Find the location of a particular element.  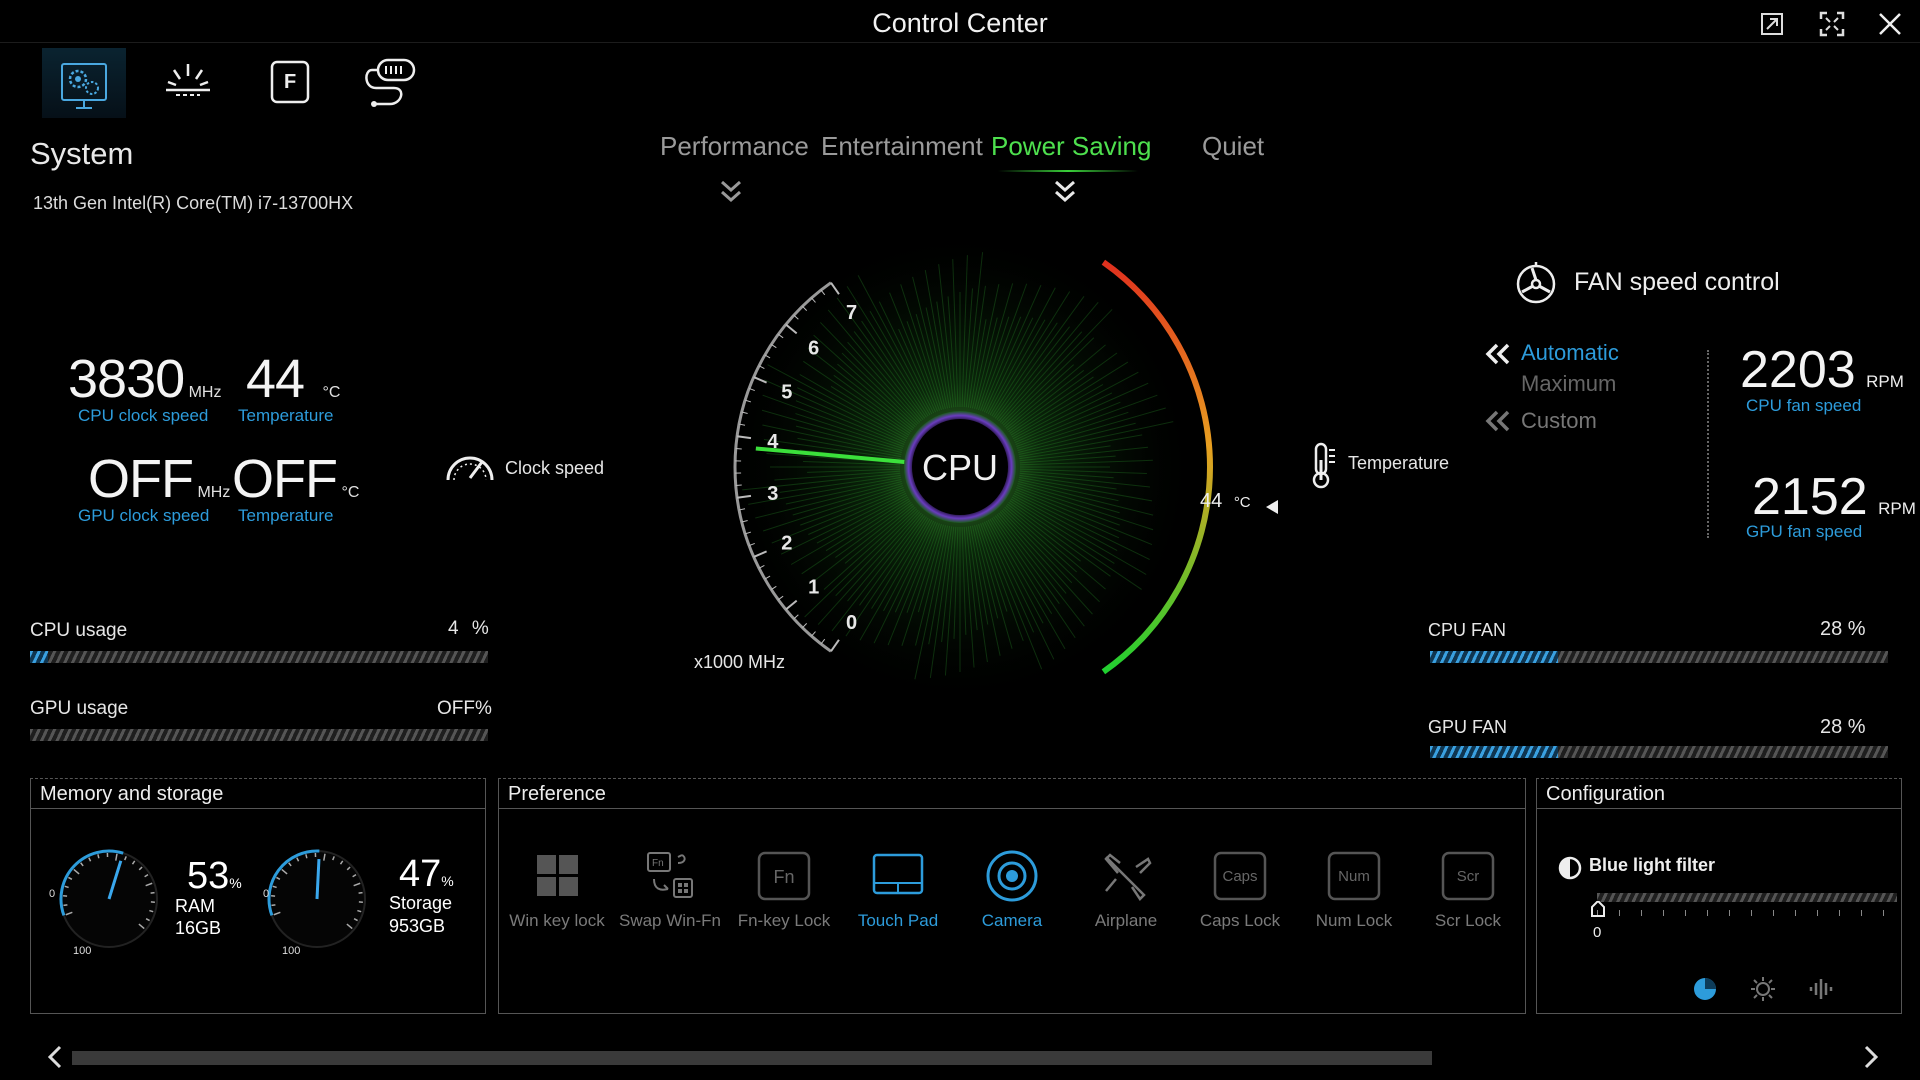

cpu-model: 13th Gen Intel(R) Core(TM) i7-13700HX is located at coordinates (193, 203).